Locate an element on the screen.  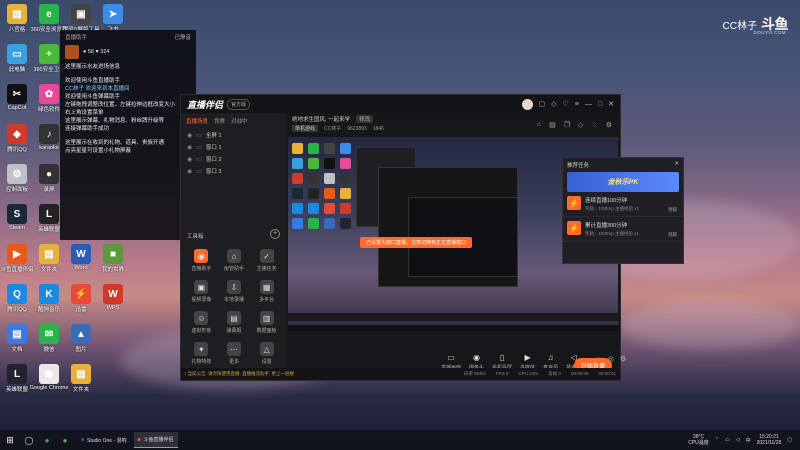
desktop-icon-image: ➤ is located at coordinates (113, 14).